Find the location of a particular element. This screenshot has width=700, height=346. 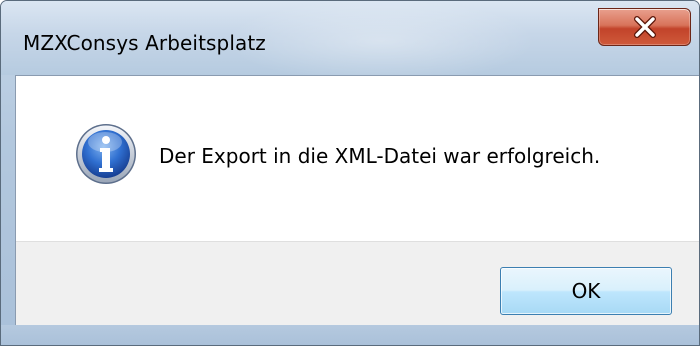

window-title: MZXConsys Arbeitsplatz is located at coordinates (144, 43).